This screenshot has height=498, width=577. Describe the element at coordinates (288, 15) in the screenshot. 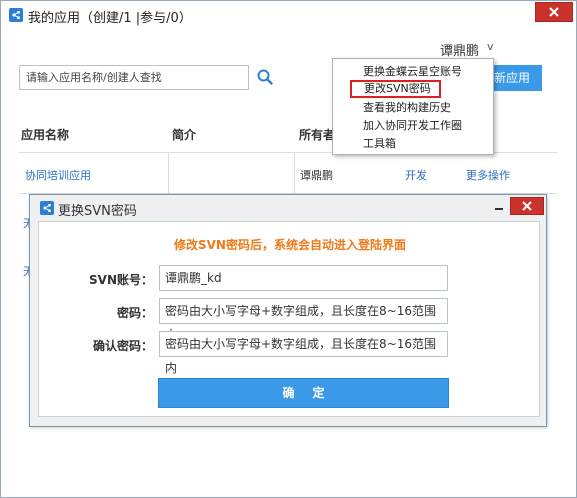

I see `title-bar: 我的应用（创建/1 |参与/0）` at that location.